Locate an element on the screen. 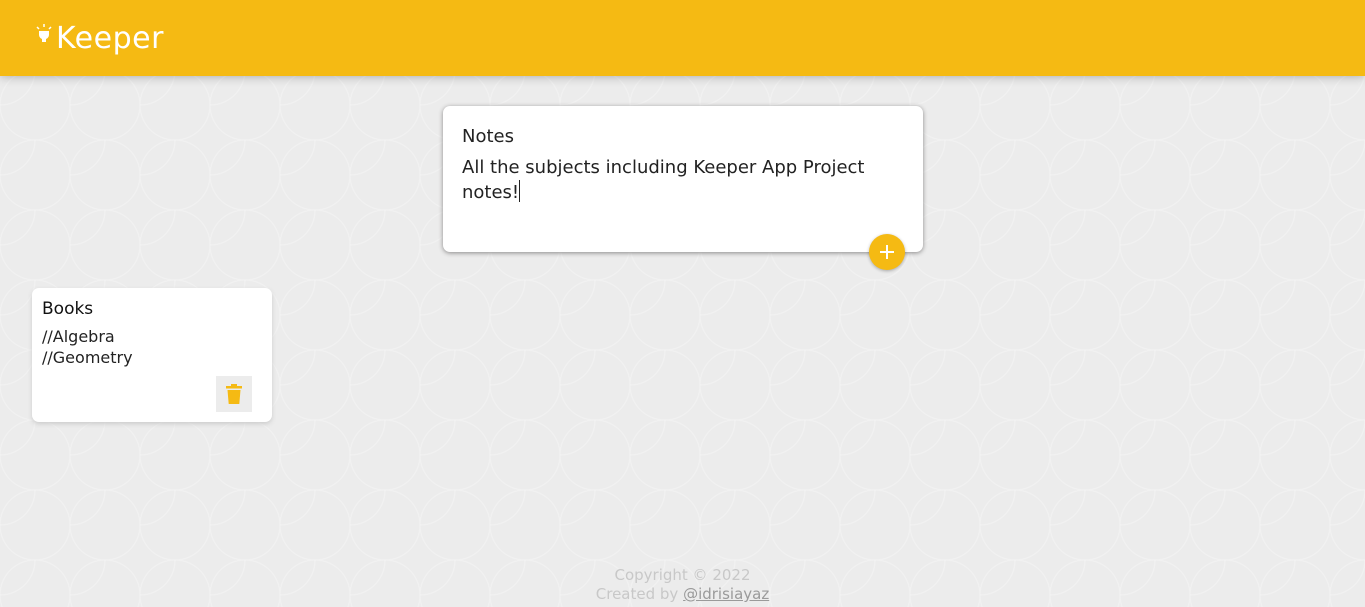  note-line: //Algebra is located at coordinates (78, 336).